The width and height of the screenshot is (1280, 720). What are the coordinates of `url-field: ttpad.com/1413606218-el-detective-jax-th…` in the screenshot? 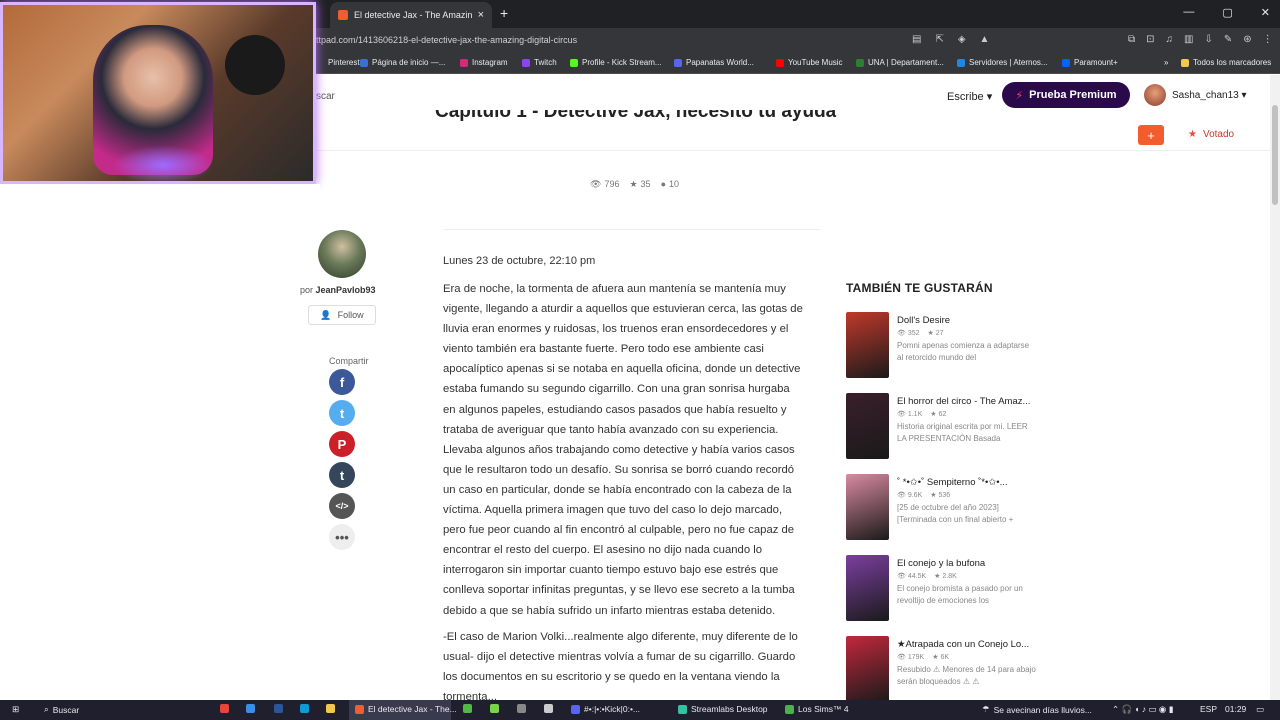 It's located at (446, 40).